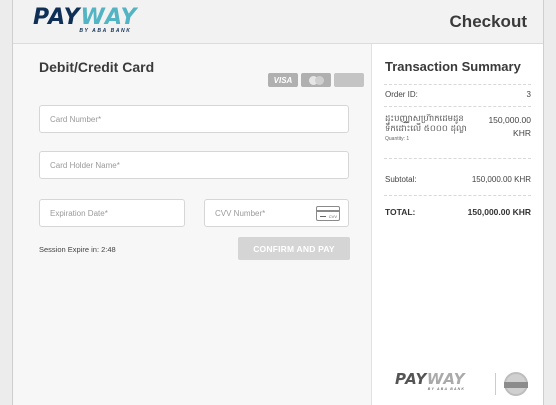 The height and width of the screenshot is (405, 556). I want to click on total-row: TOTAL: 150,000.00 KHR, so click(458, 212).